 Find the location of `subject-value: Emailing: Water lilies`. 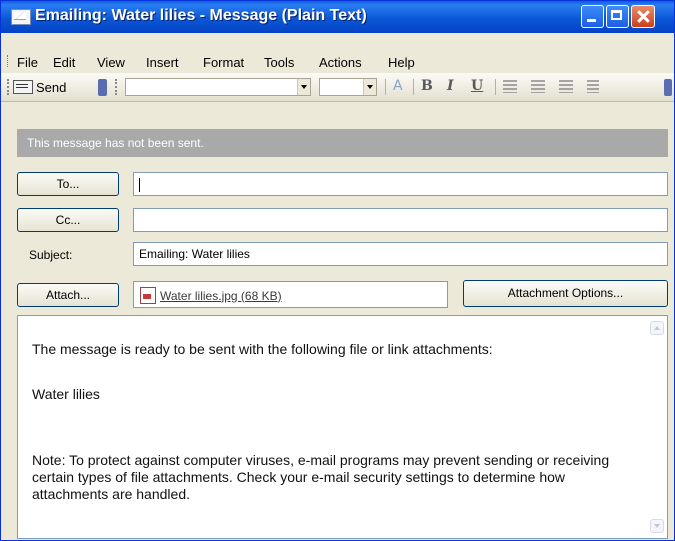

subject-value: Emailing: Water lilies is located at coordinates (194, 254).